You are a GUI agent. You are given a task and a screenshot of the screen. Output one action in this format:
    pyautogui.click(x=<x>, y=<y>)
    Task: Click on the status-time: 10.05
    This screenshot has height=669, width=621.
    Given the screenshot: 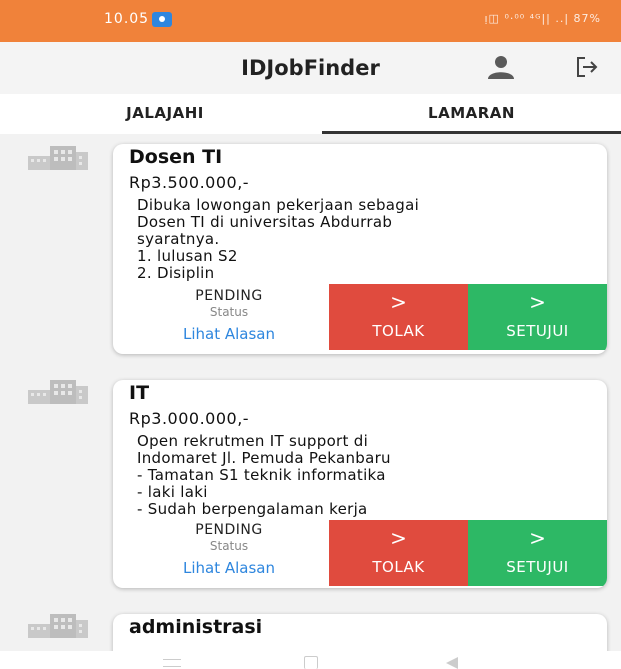 What is the action you would take?
    pyautogui.click(x=127, y=19)
    